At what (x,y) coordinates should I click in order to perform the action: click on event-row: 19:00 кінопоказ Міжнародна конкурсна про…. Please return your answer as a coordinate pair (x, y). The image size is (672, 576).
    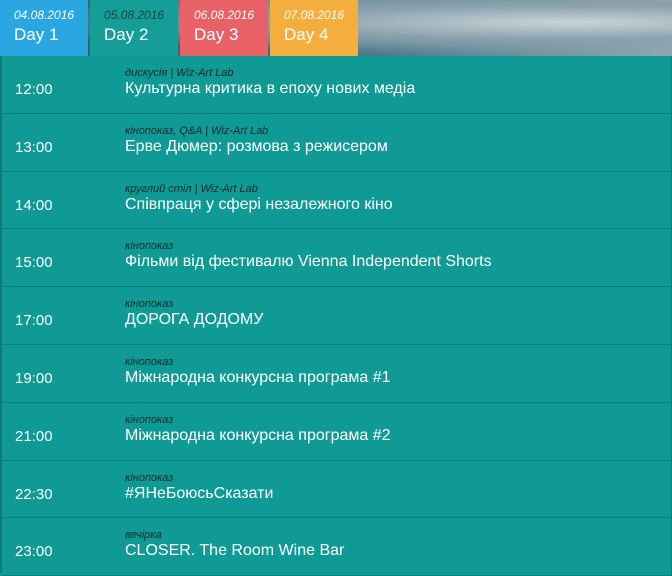
    Looking at the image, I should click on (337, 373).